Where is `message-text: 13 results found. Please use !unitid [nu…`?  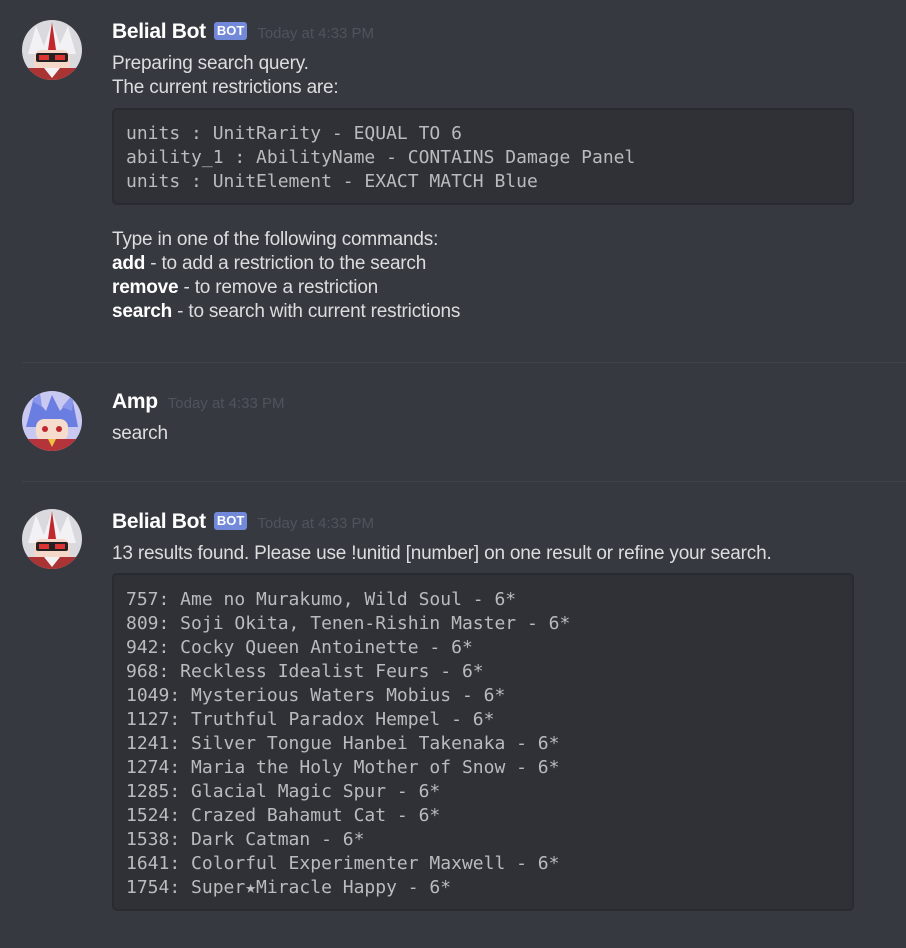
message-text: 13 results found. Please use !unitid [nu… is located at coordinates (442, 553).